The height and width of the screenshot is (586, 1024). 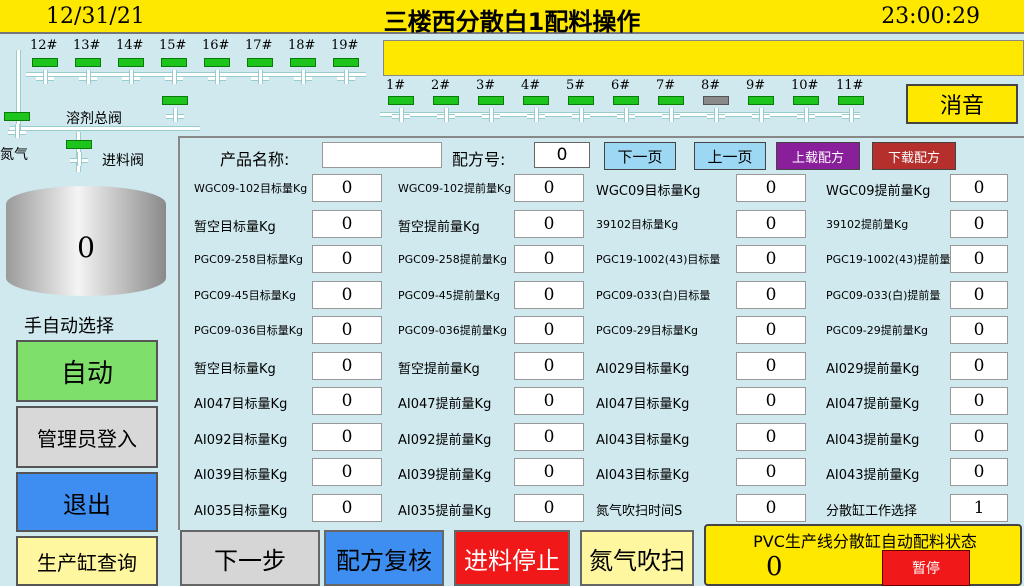 What do you see at coordinates (479, 159) in the screenshot?
I see `recipe-no-label: 配方号:` at bounding box center [479, 159].